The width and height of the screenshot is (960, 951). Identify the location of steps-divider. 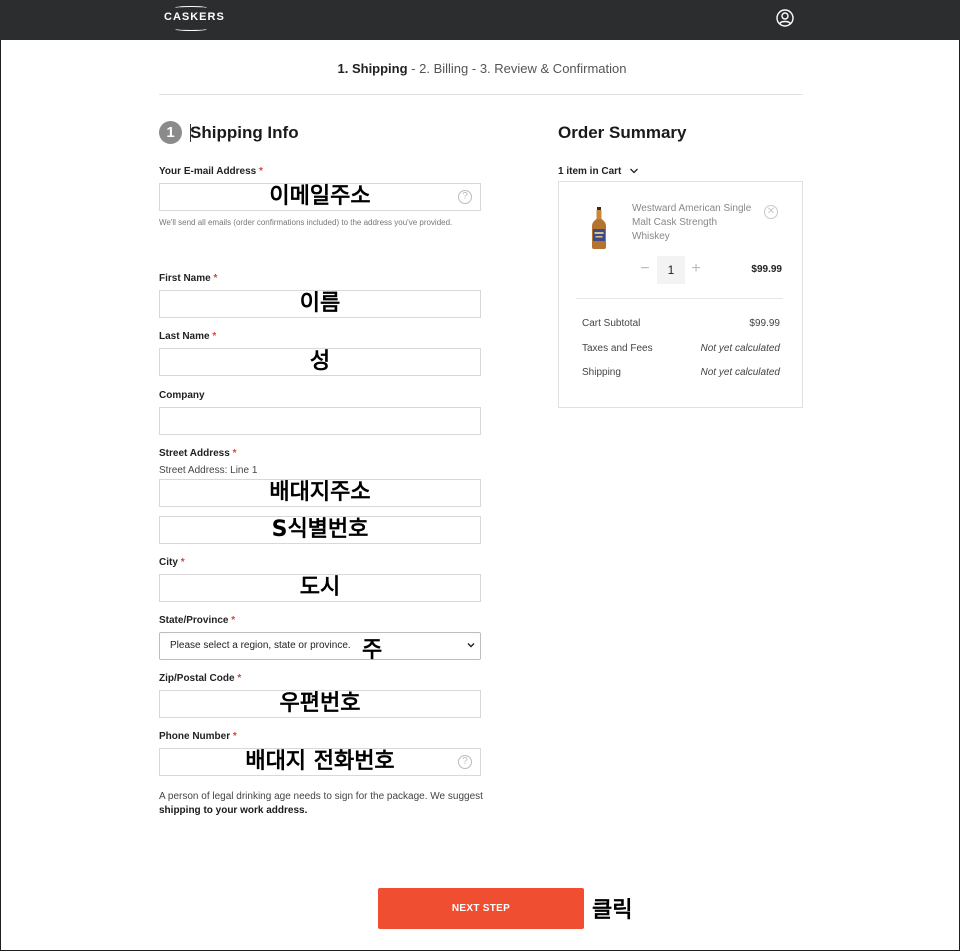
(481, 94).